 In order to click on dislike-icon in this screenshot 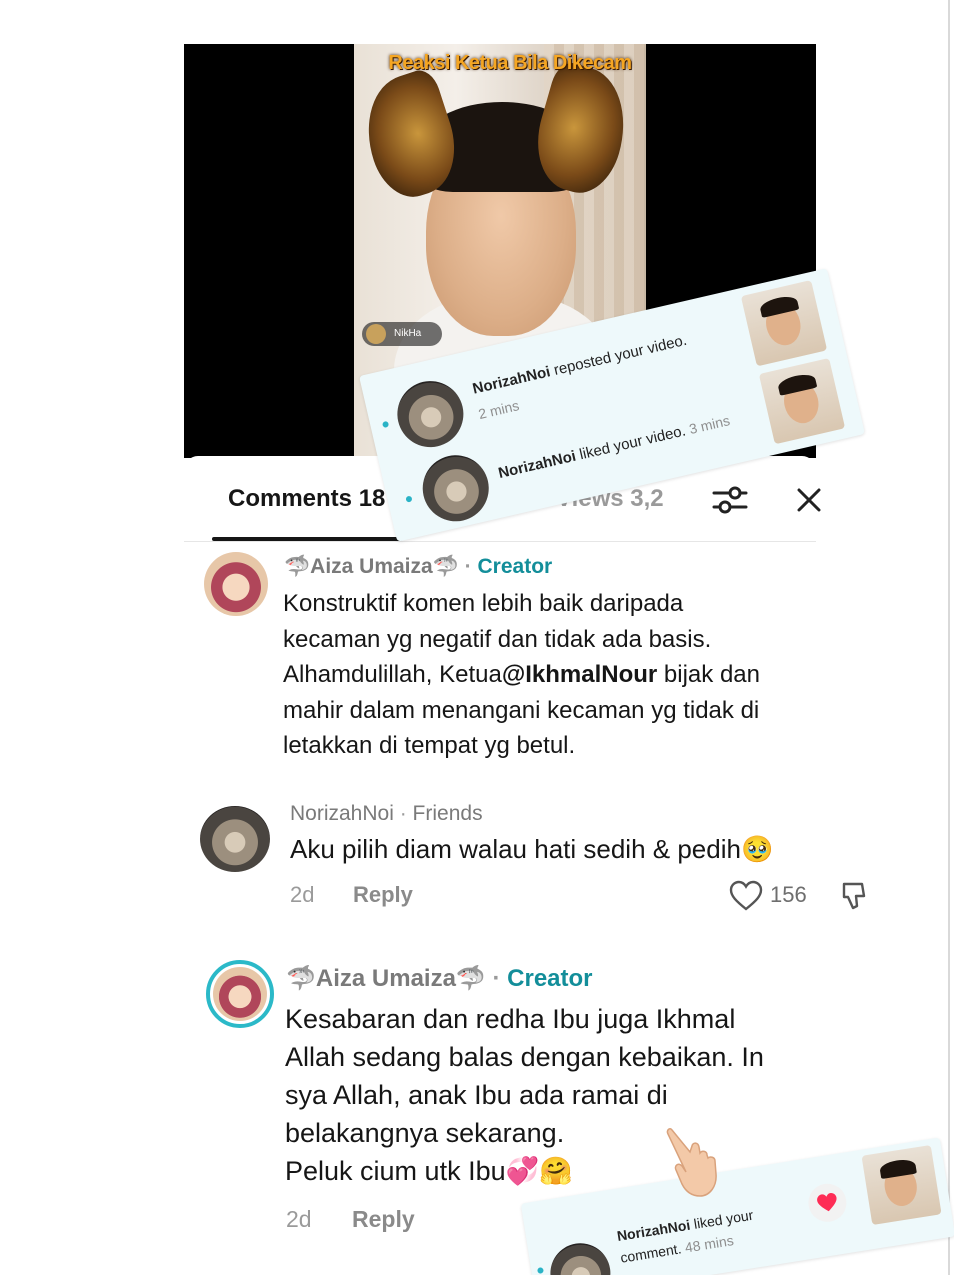, I will do `click(854, 896)`.